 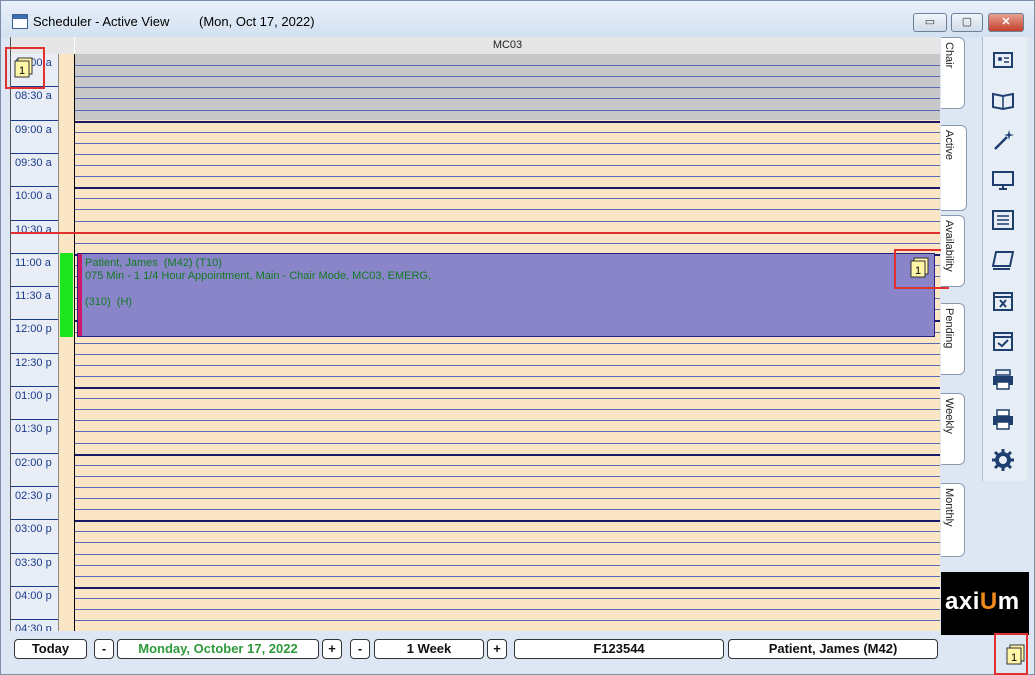 I want to click on time-label: 02:00 p, so click(x=33, y=462).